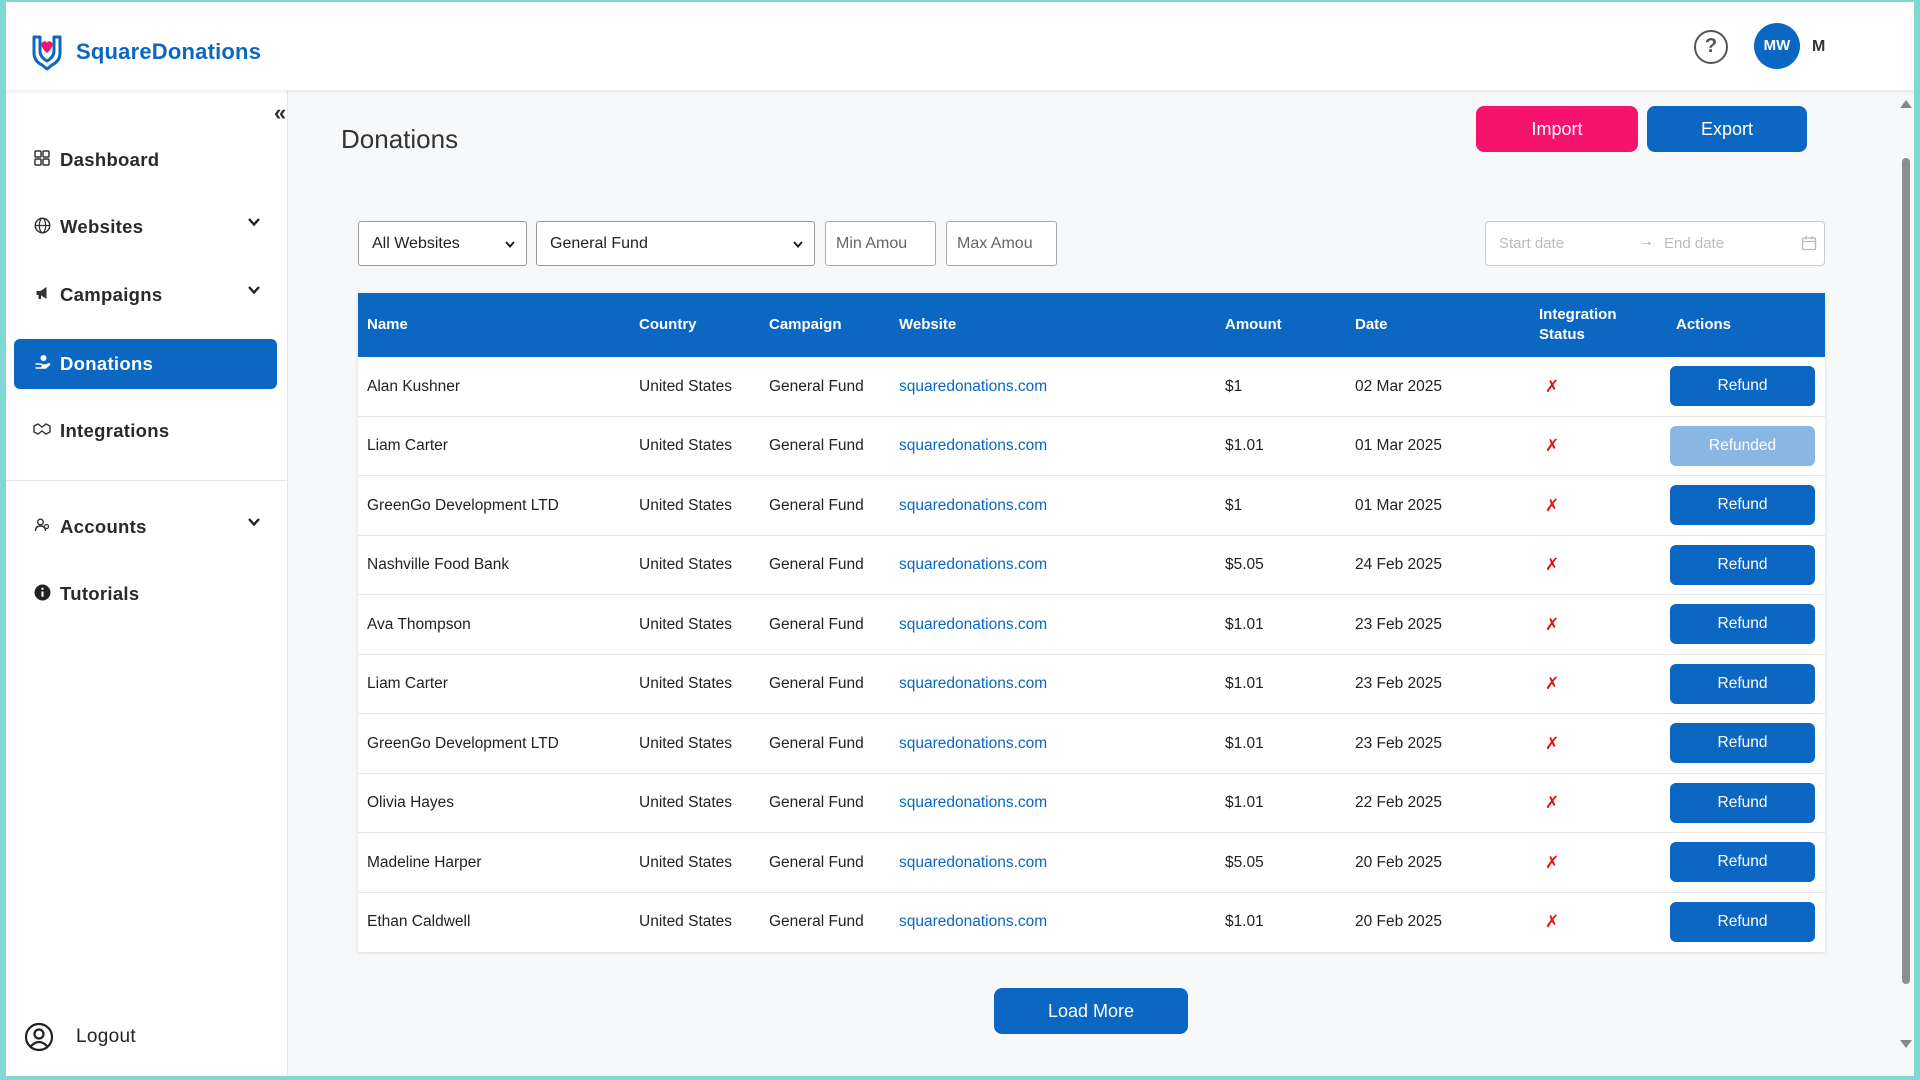  Describe the element at coordinates (42, 364) in the screenshot. I see `donate-icon` at that location.